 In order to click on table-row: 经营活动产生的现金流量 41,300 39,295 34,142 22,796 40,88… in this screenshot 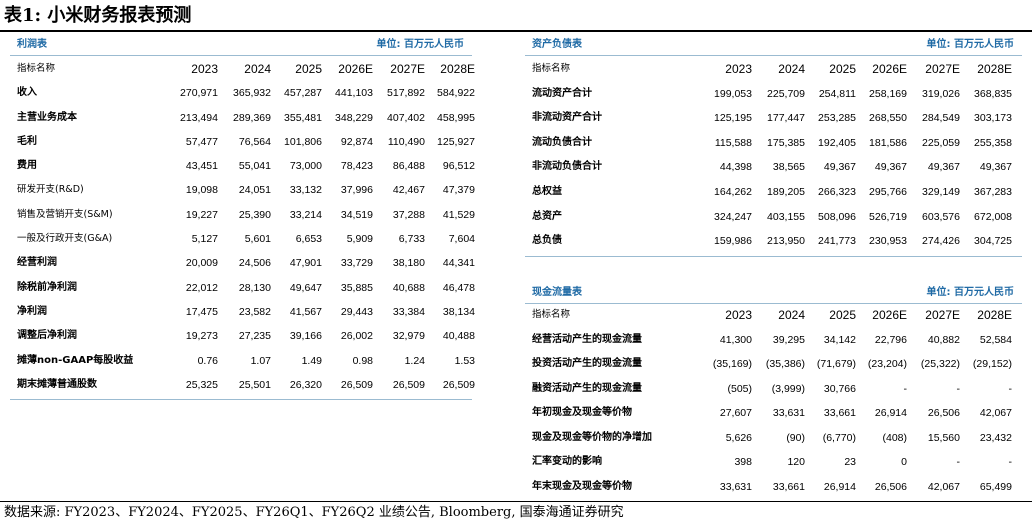, I will do `click(773, 340)`.